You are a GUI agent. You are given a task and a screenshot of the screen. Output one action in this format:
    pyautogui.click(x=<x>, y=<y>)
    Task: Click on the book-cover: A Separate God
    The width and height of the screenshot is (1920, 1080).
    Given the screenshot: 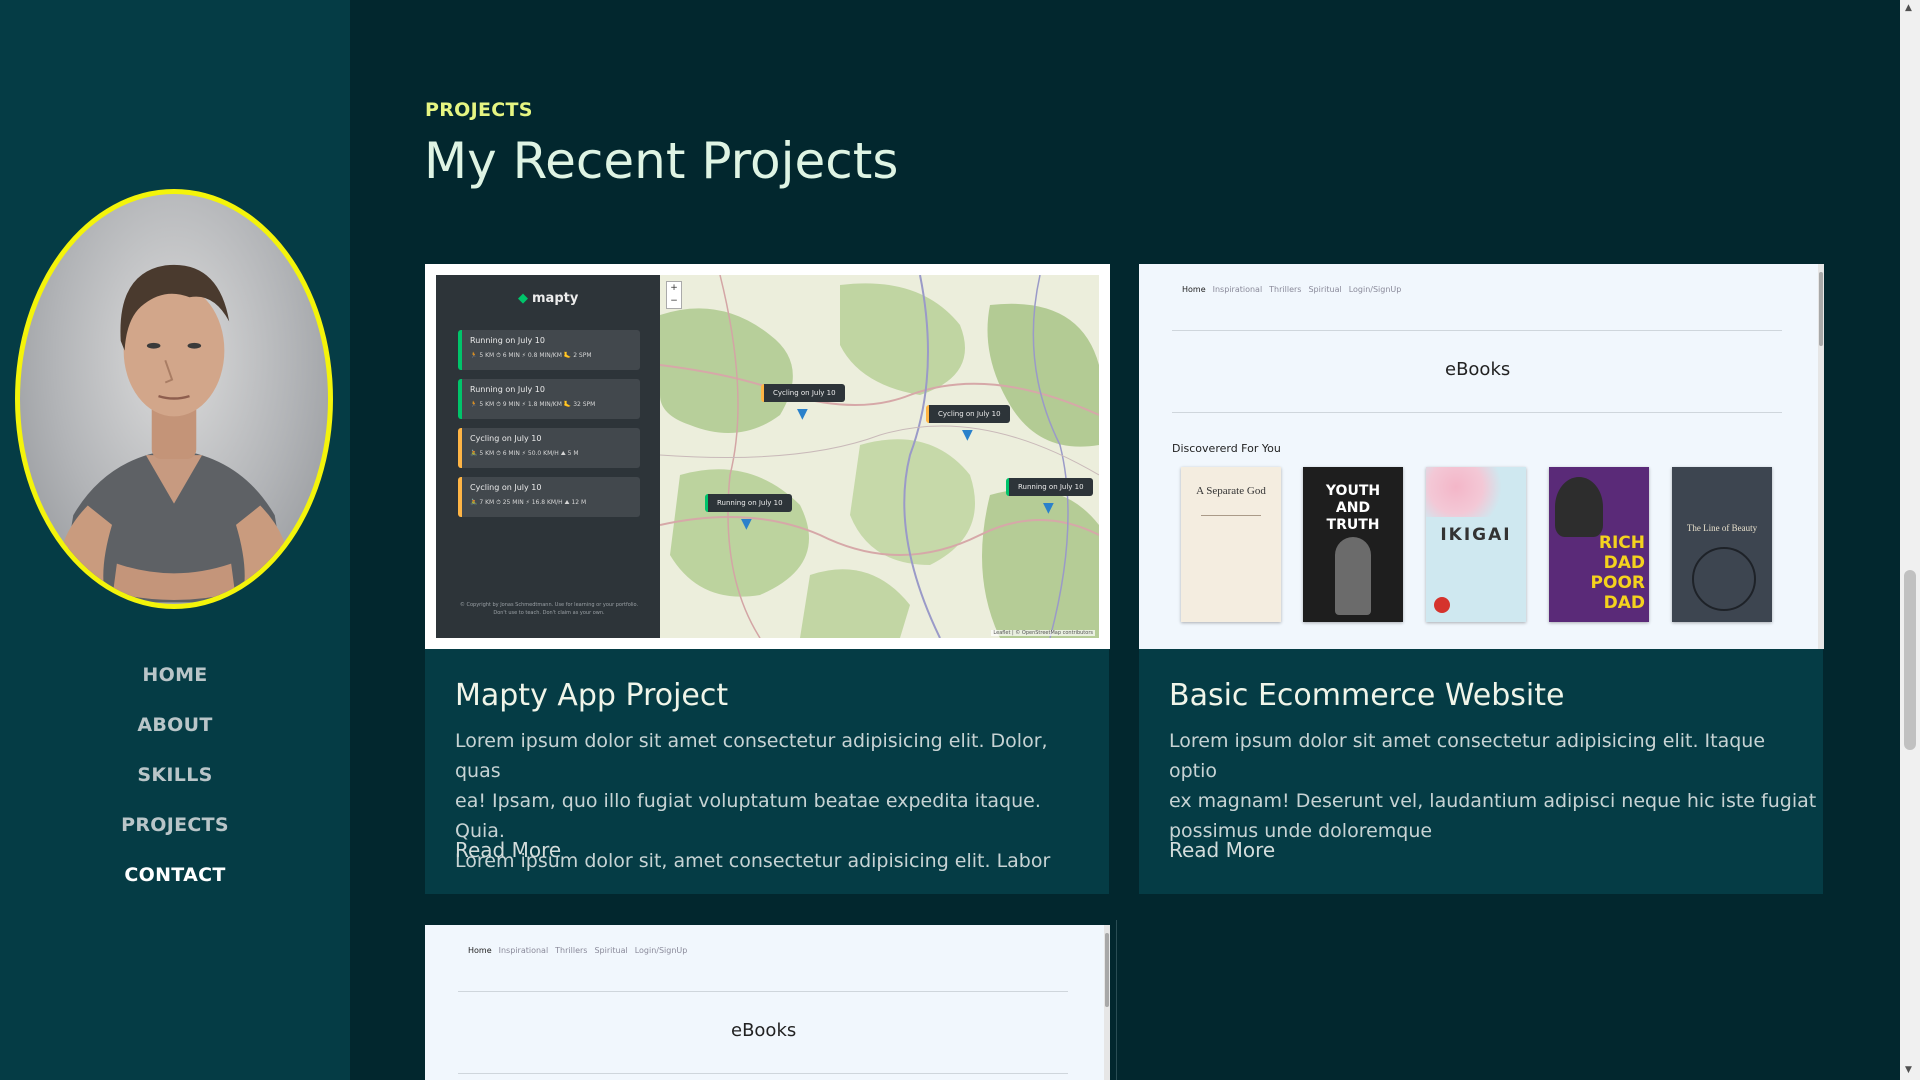 What is the action you would take?
    pyautogui.click(x=1231, y=544)
    